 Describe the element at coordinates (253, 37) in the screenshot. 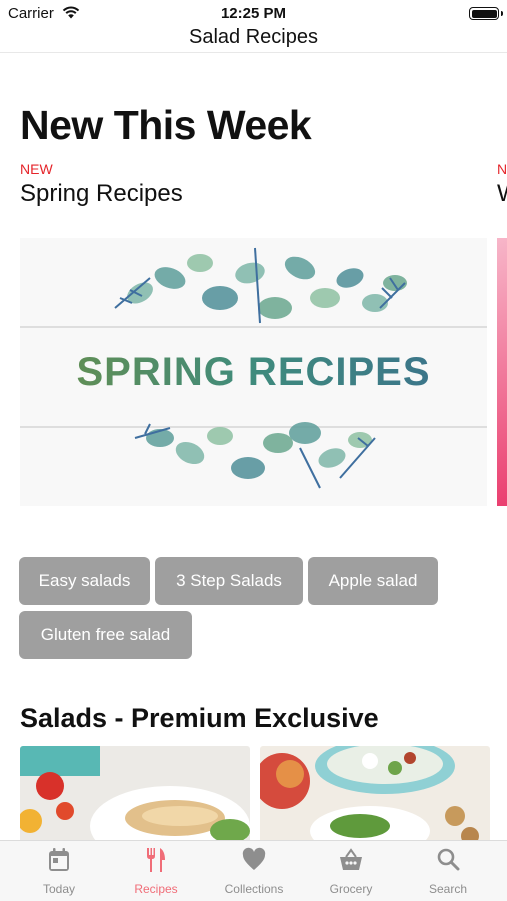

I see `nav-title: Salad Recipes` at that location.